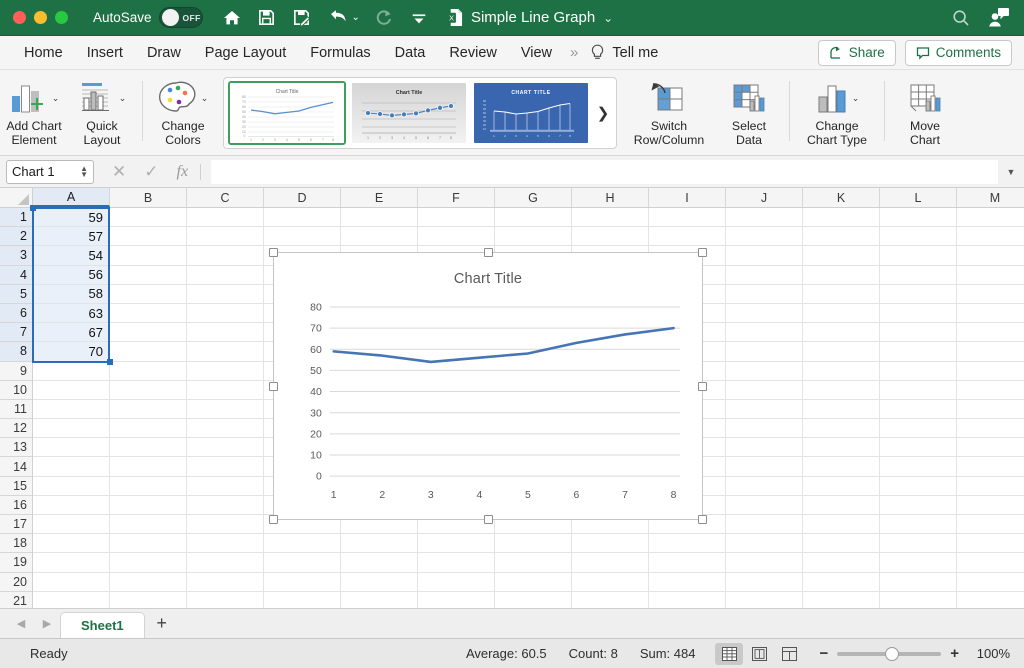  I want to click on row-header-1: 1, so click(16, 218).